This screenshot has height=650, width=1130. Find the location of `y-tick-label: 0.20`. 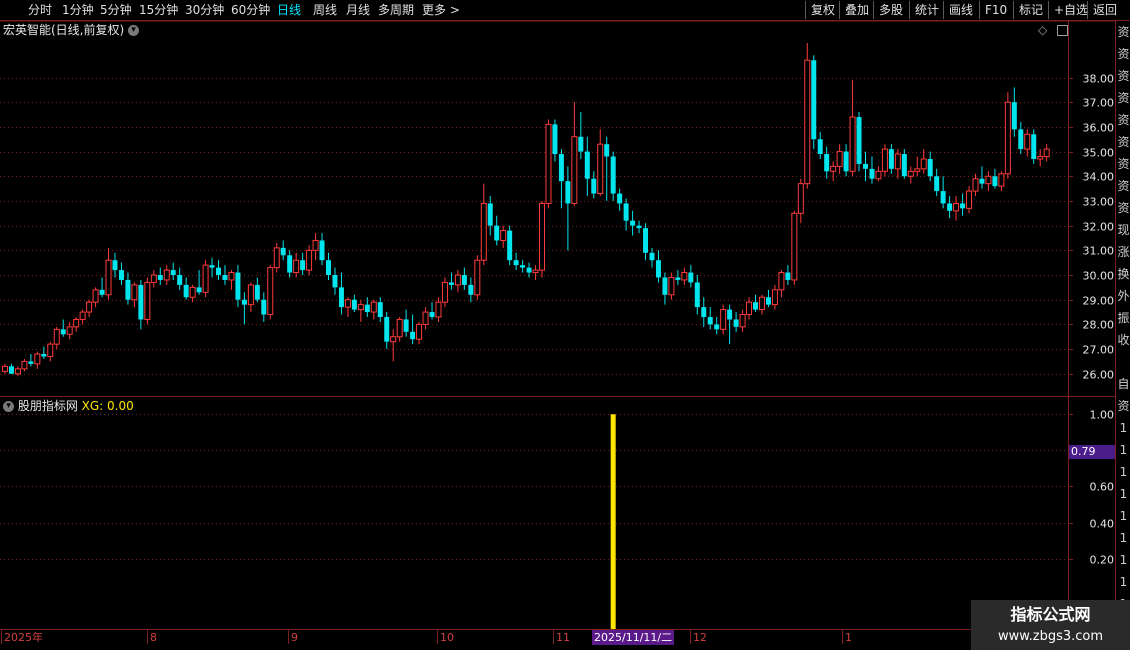

y-tick-label: 0.20 is located at coordinates (1102, 560).